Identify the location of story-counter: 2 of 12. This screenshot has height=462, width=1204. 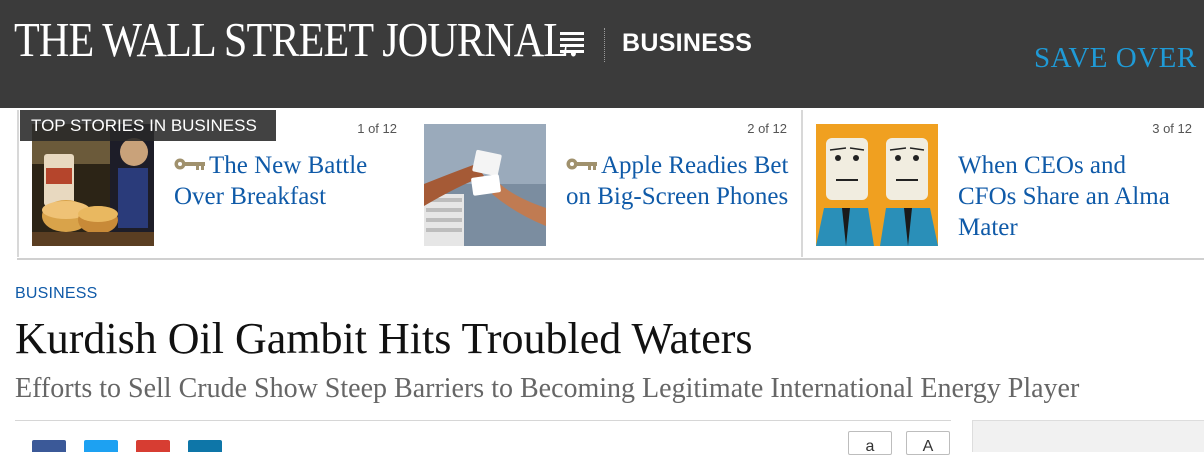
(767, 128).